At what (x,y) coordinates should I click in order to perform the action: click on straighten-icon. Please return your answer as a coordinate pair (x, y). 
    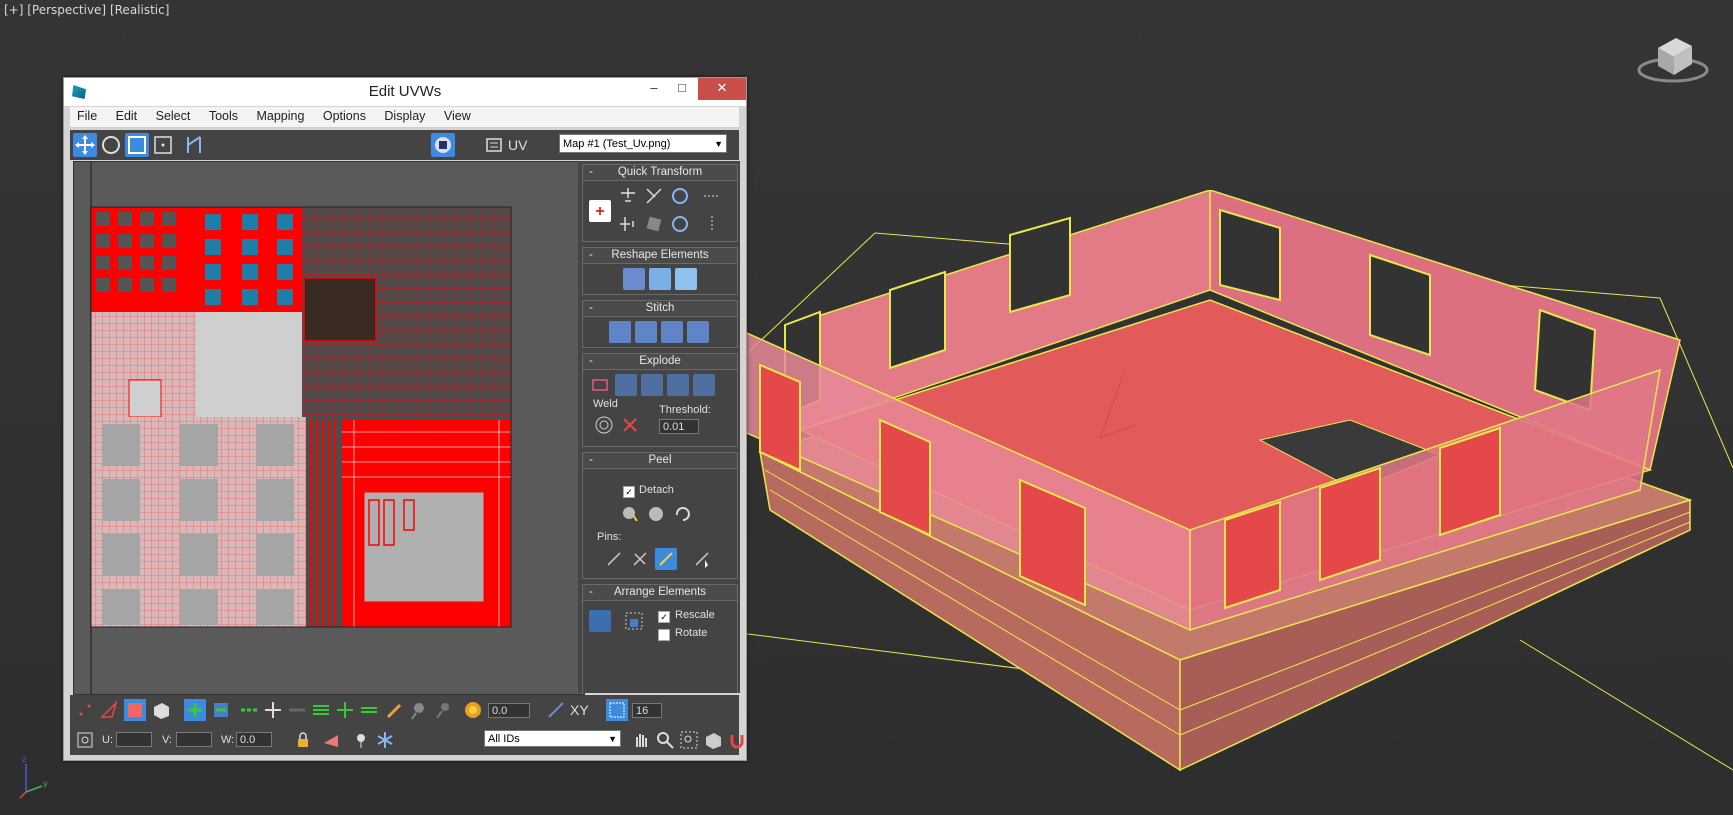
    Looking at the image, I should click on (654, 224).